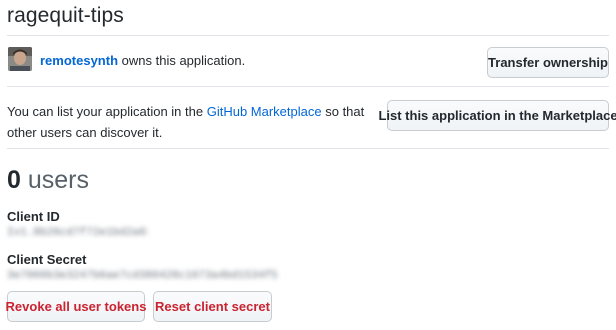  I want to click on client-secret-label: Client Secret, so click(47, 259).